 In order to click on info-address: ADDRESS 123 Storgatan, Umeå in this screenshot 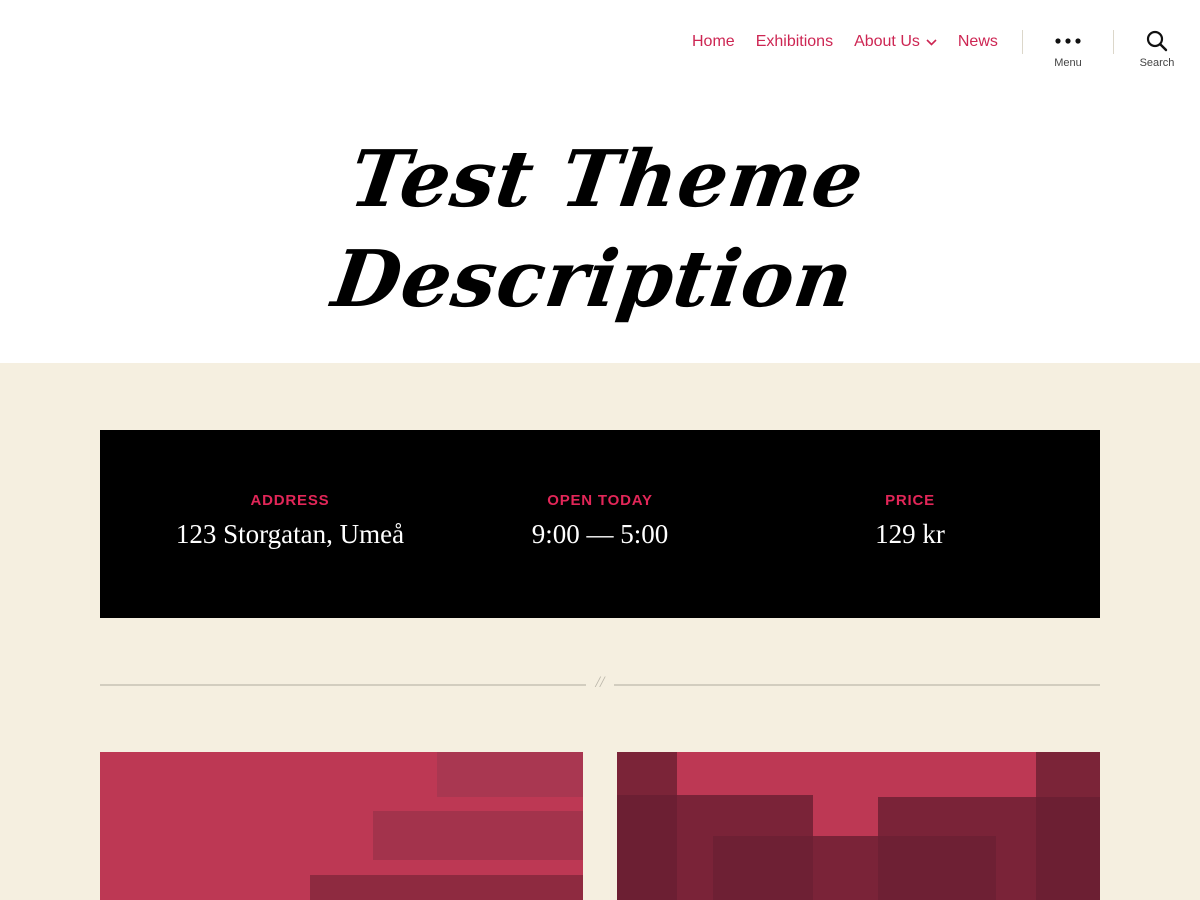, I will do `click(290, 521)`.